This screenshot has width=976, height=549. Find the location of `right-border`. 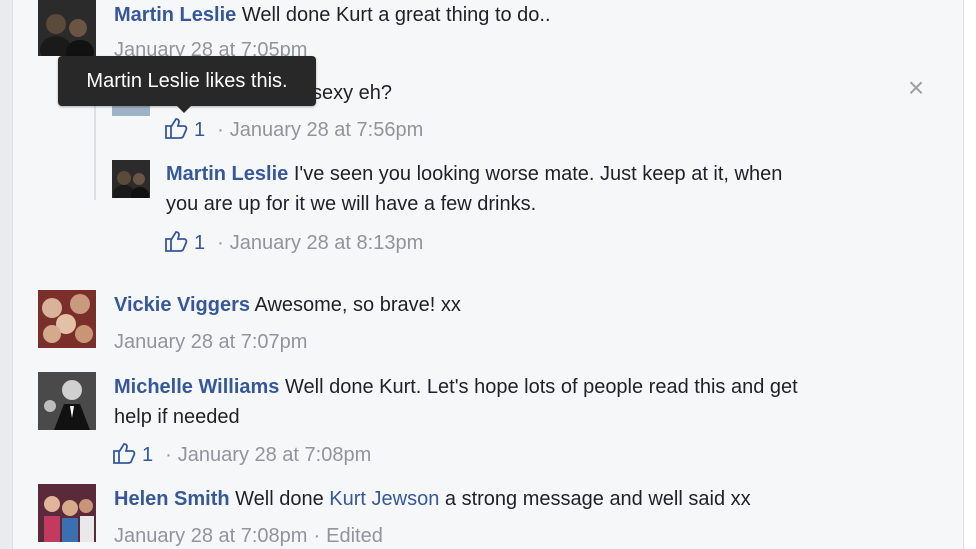

right-border is located at coordinates (969, 274).